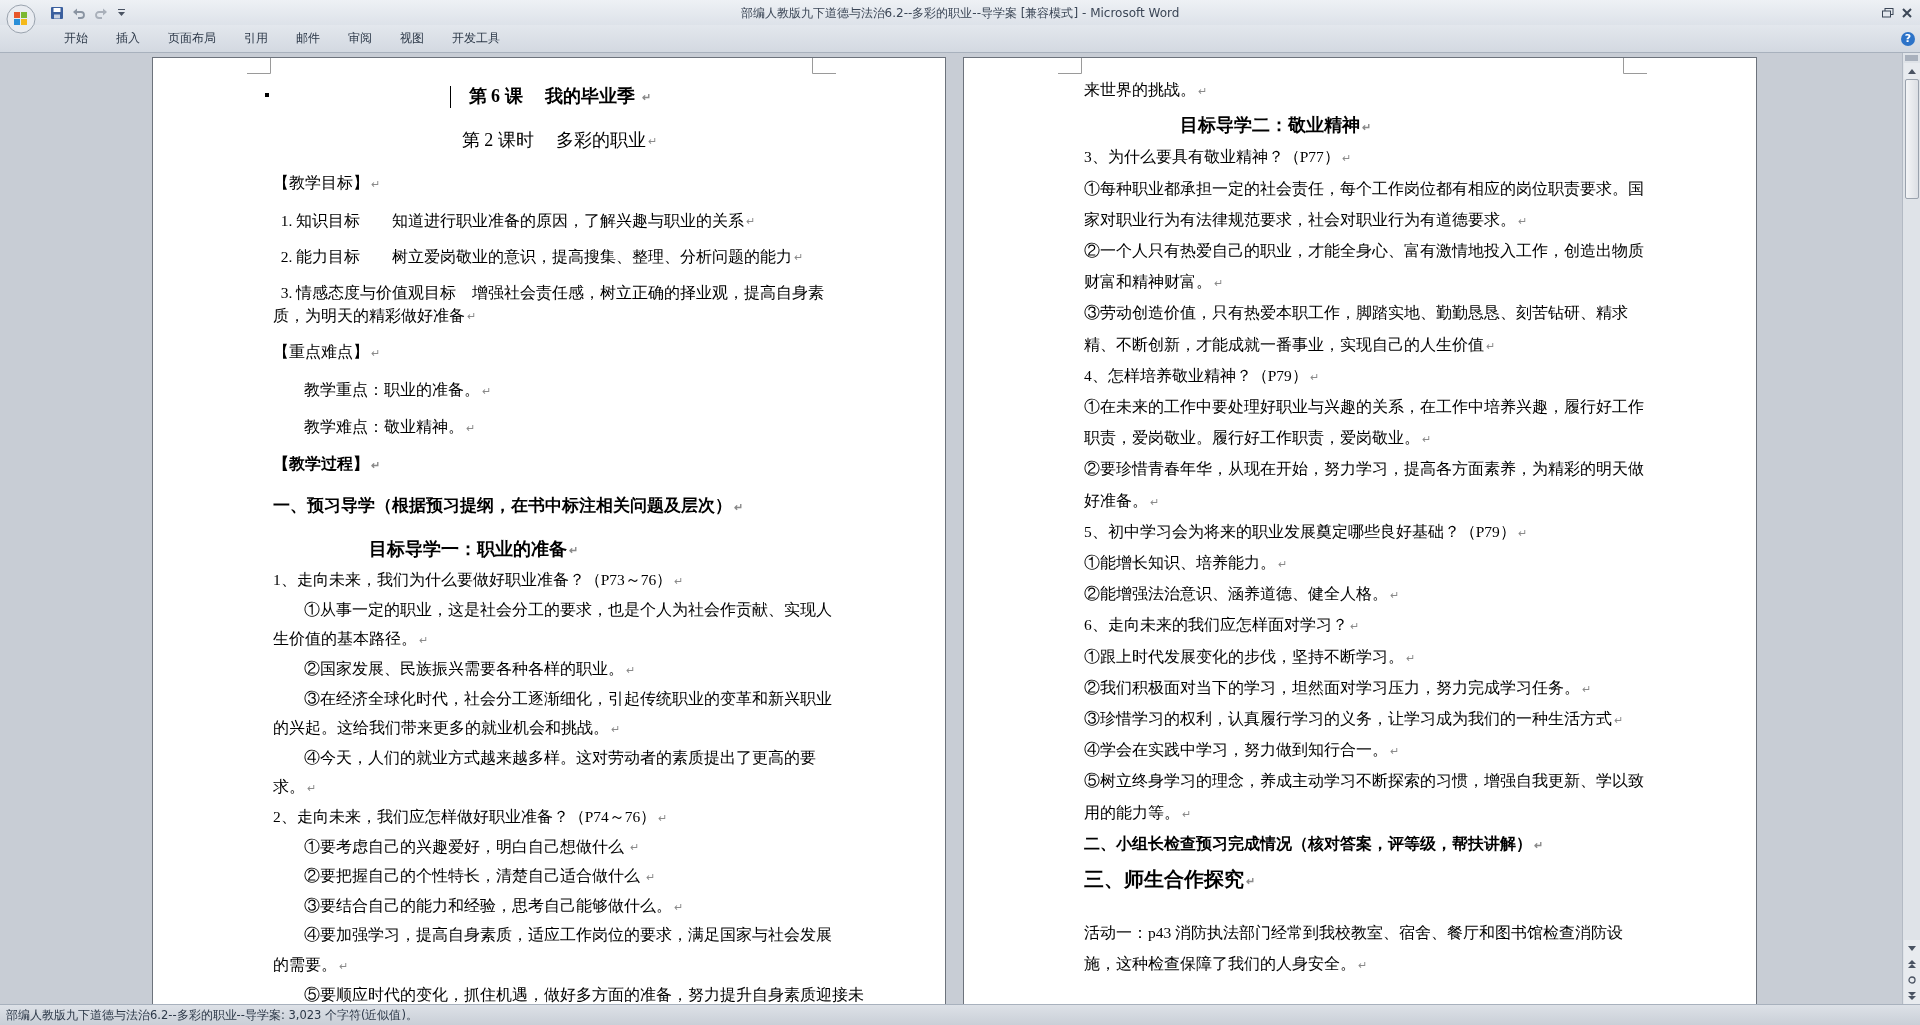  What do you see at coordinates (128, 38) in the screenshot?
I see `ribbon-tab: 插入` at bounding box center [128, 38].